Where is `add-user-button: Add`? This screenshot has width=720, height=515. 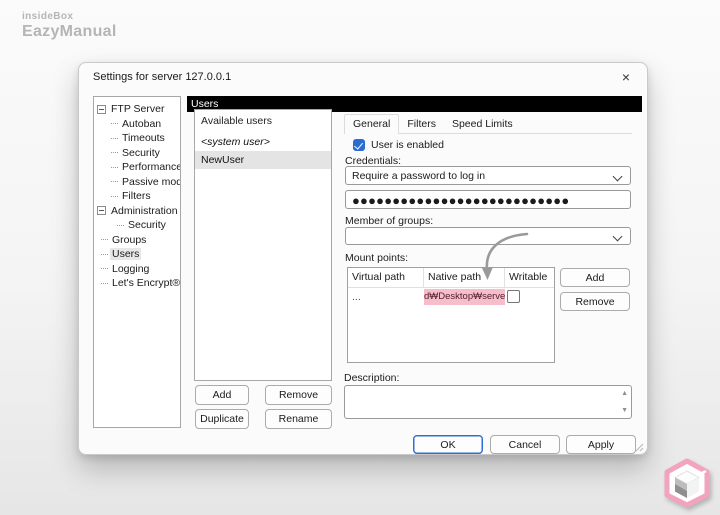
add-user-button: Add is located at coordinates (222, 395).